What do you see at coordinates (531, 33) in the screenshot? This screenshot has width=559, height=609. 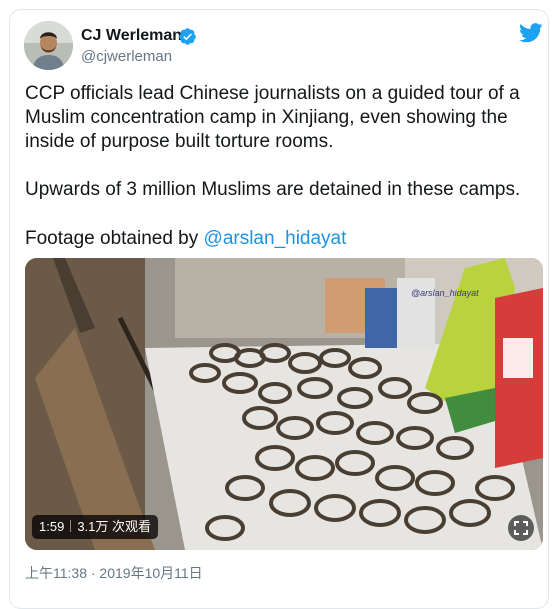 I see `twitter-bird-icon` at bounding box center [531, 33].